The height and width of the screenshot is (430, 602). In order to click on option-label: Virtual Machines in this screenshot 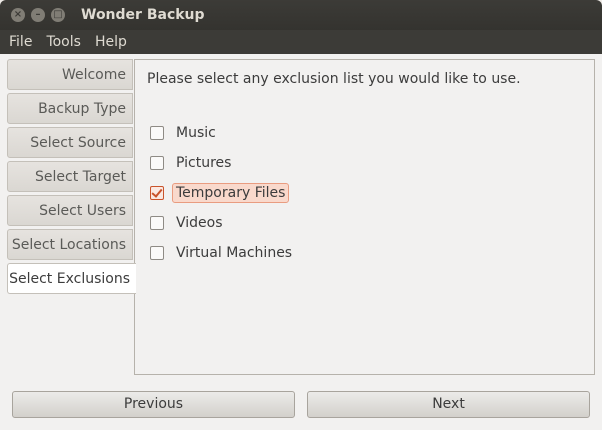, I will do `click(234, 253)`.